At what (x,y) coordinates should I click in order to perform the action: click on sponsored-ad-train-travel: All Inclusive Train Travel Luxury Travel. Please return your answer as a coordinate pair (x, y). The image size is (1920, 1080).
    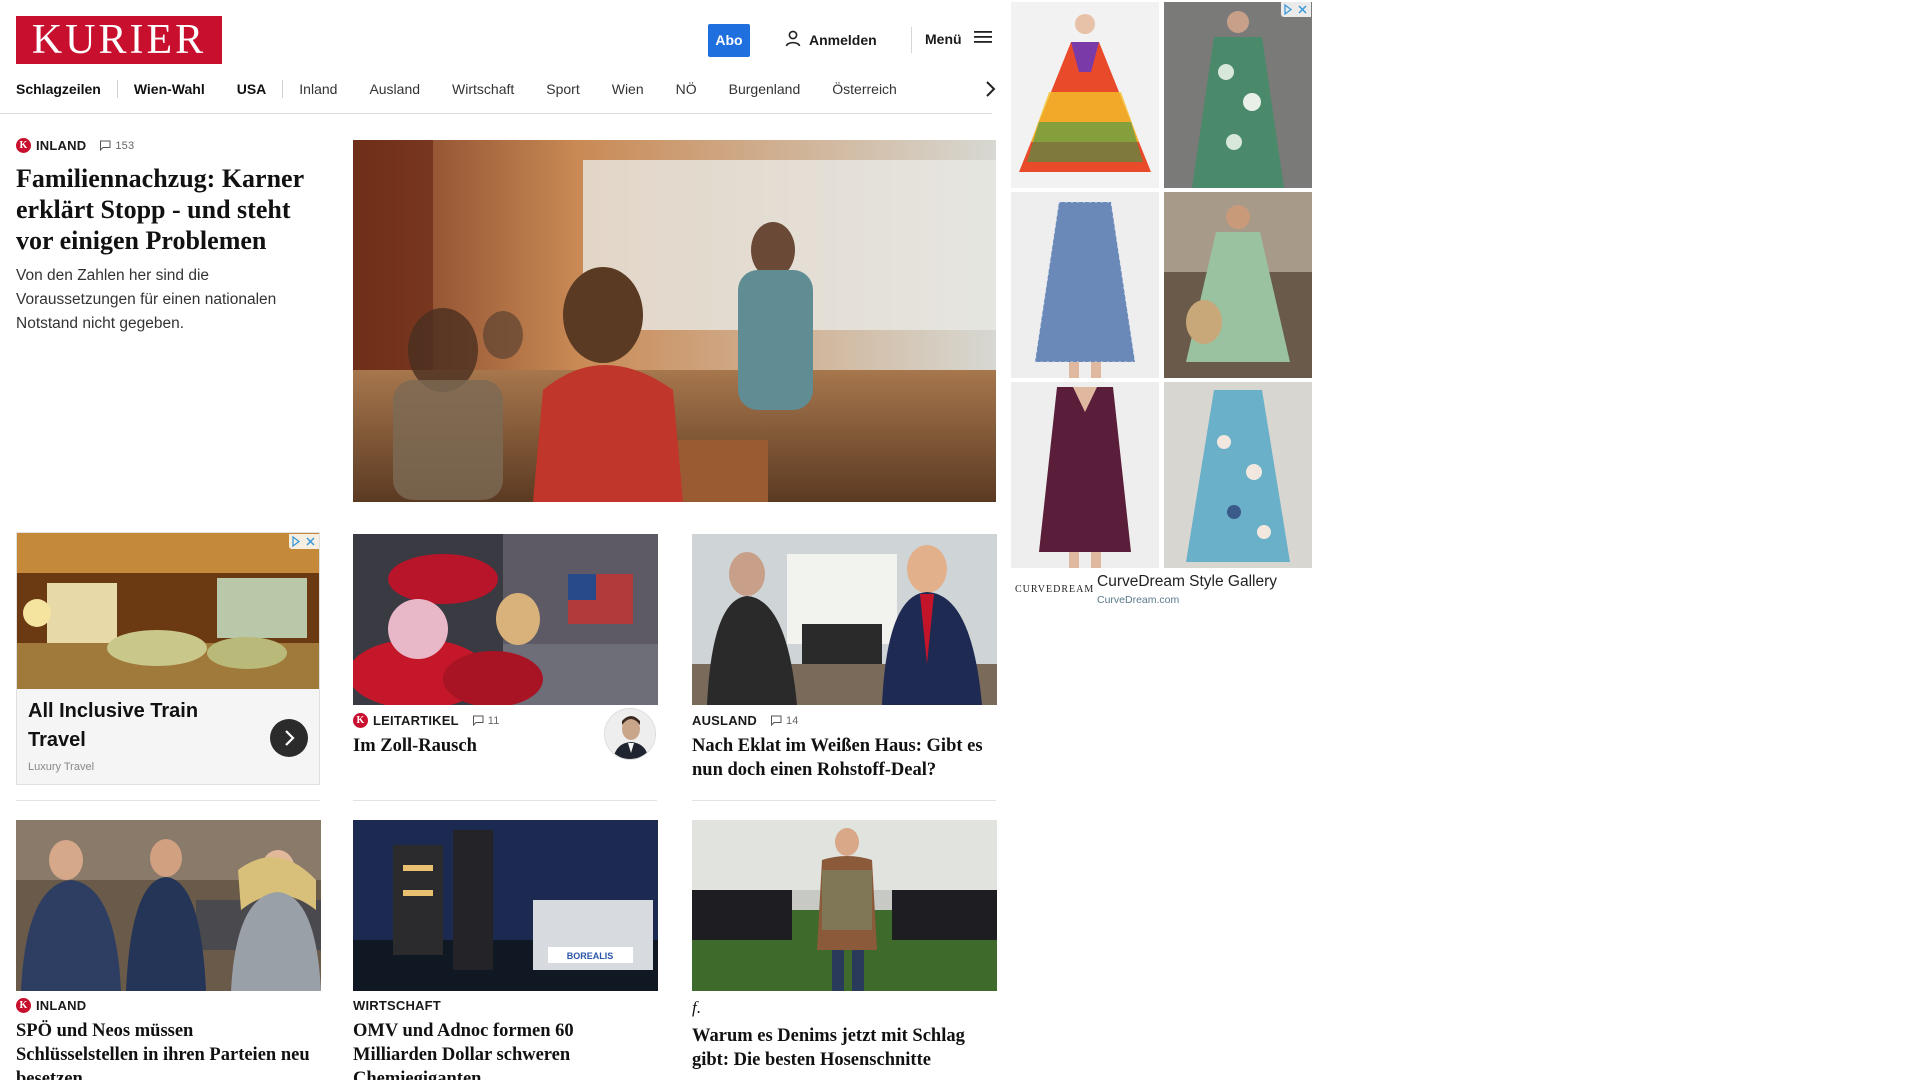
    Looking at the image, I should click on (168, 658).